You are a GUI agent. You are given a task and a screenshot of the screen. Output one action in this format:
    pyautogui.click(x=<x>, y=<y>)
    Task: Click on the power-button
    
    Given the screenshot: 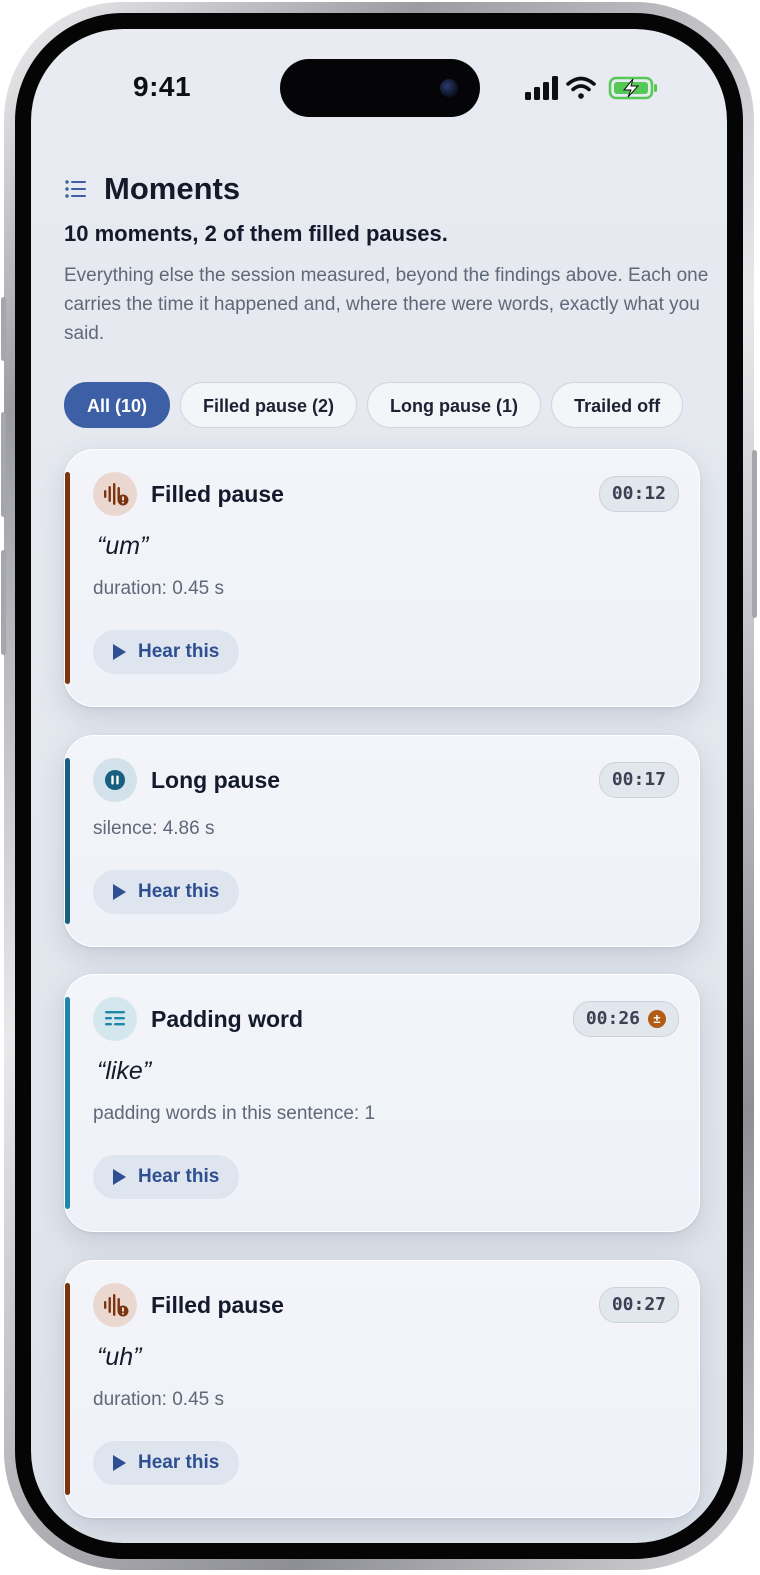 What is the action you would take?
    pyautogui.click(x=754, y=534)
    